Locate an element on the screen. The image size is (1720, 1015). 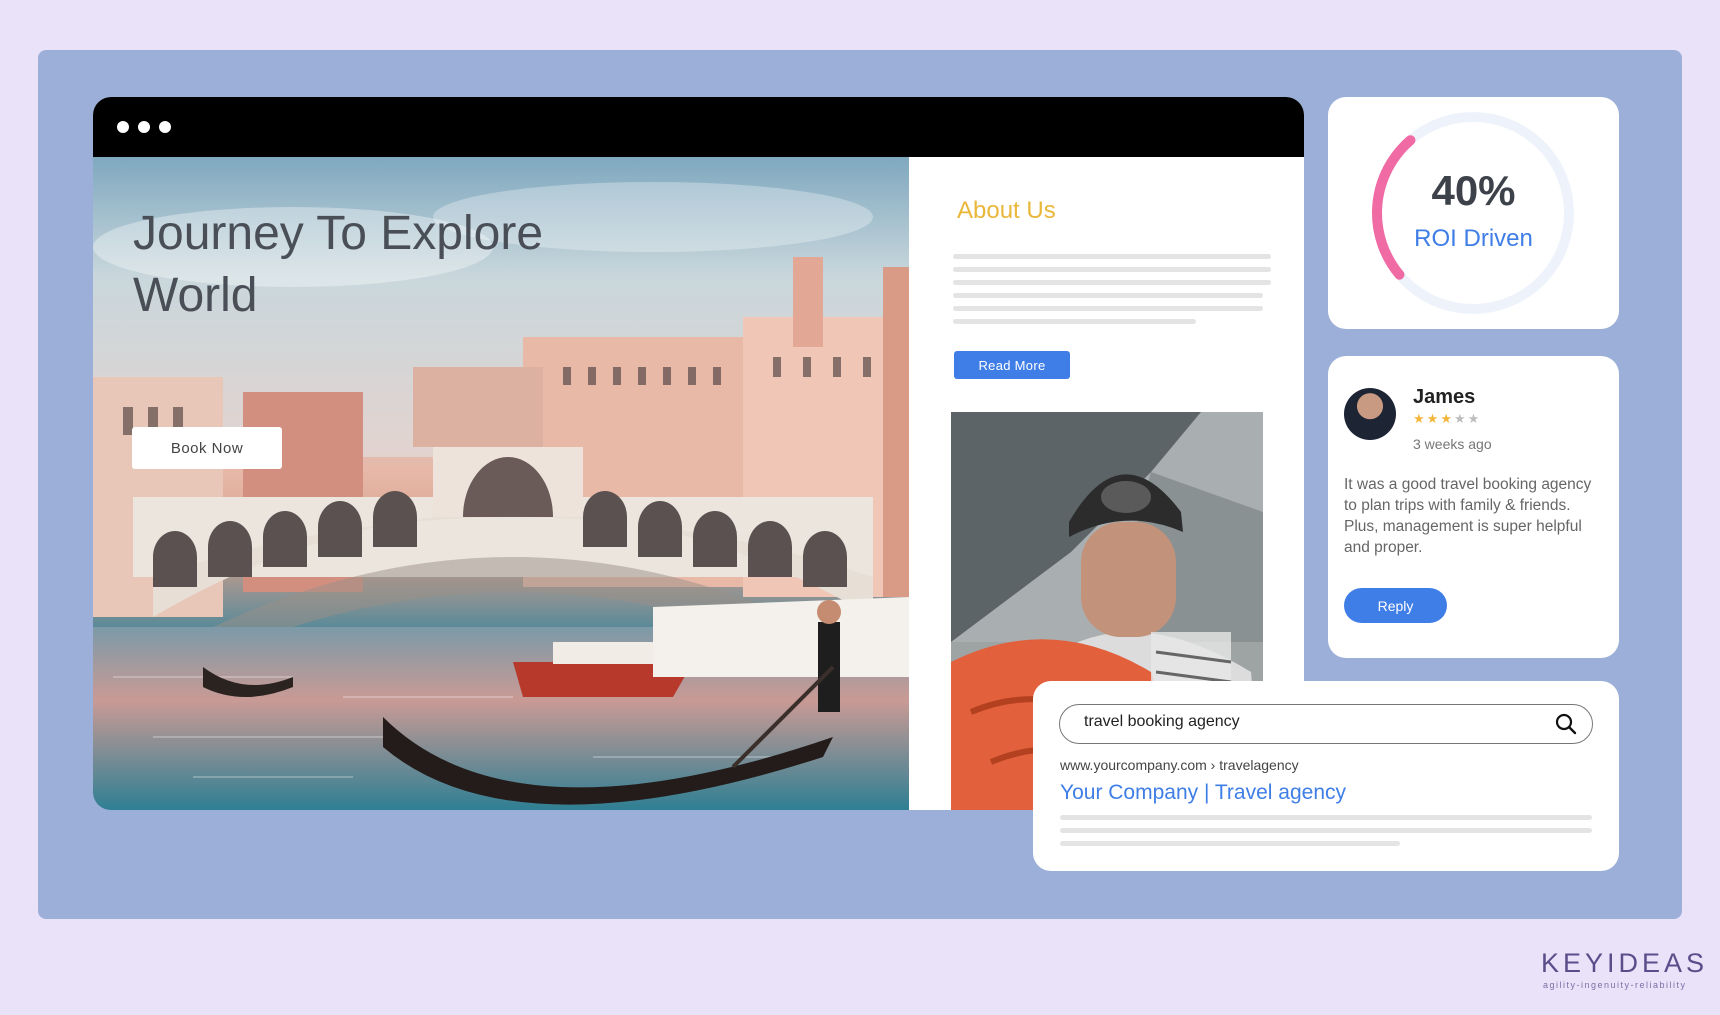
result-url: www.yourcompany.com › travelagency is located at coordinates (1179, 765).